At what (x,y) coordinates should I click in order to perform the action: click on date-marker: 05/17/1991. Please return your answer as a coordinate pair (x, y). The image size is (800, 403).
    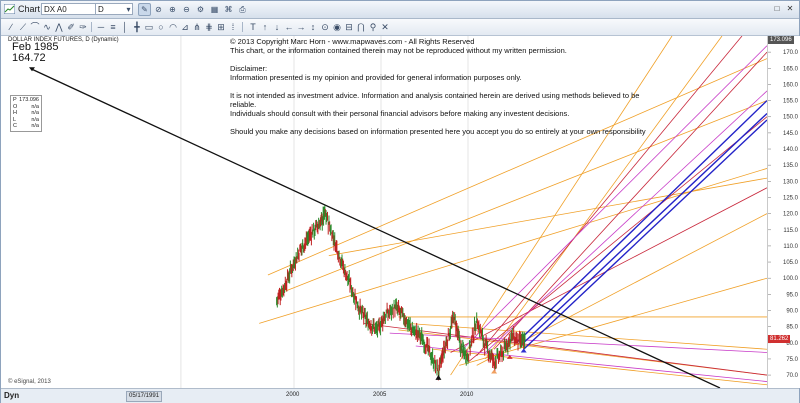
    Looking at the image, I should click on (144, 396).